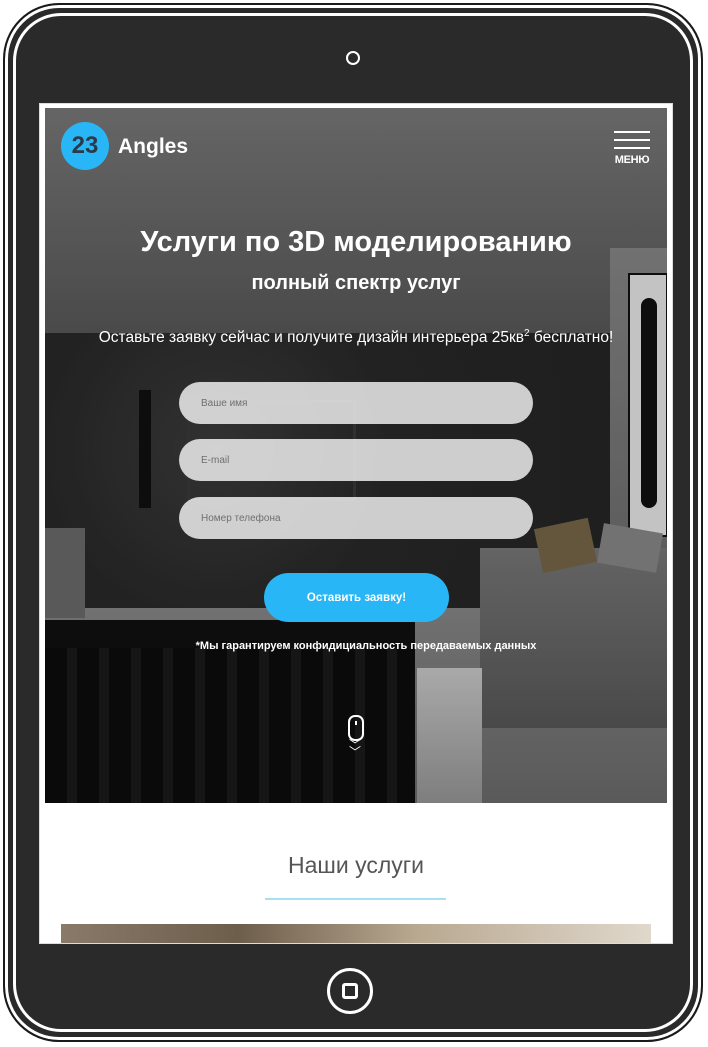 This screenshot has height=1047, width=708. I want to click on logo-text: Angles, so click(153, 147).